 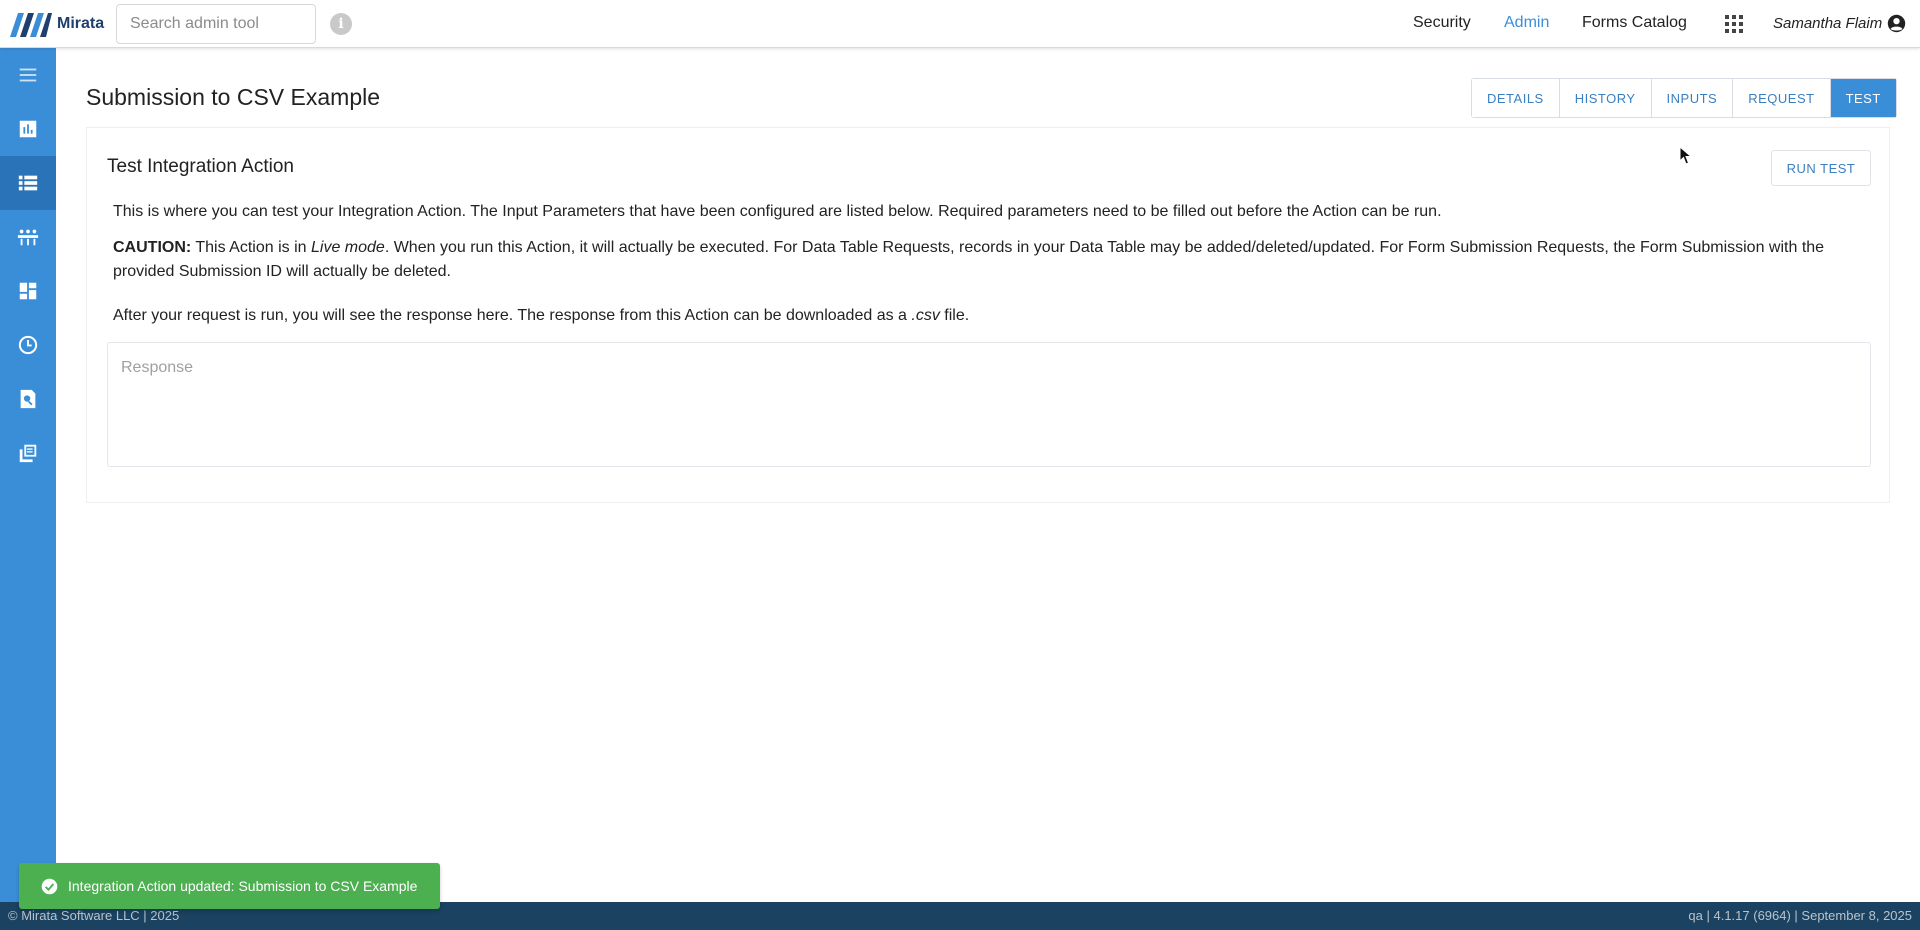 I want to click on nav-security: Security, so click(x=1442, y=23).